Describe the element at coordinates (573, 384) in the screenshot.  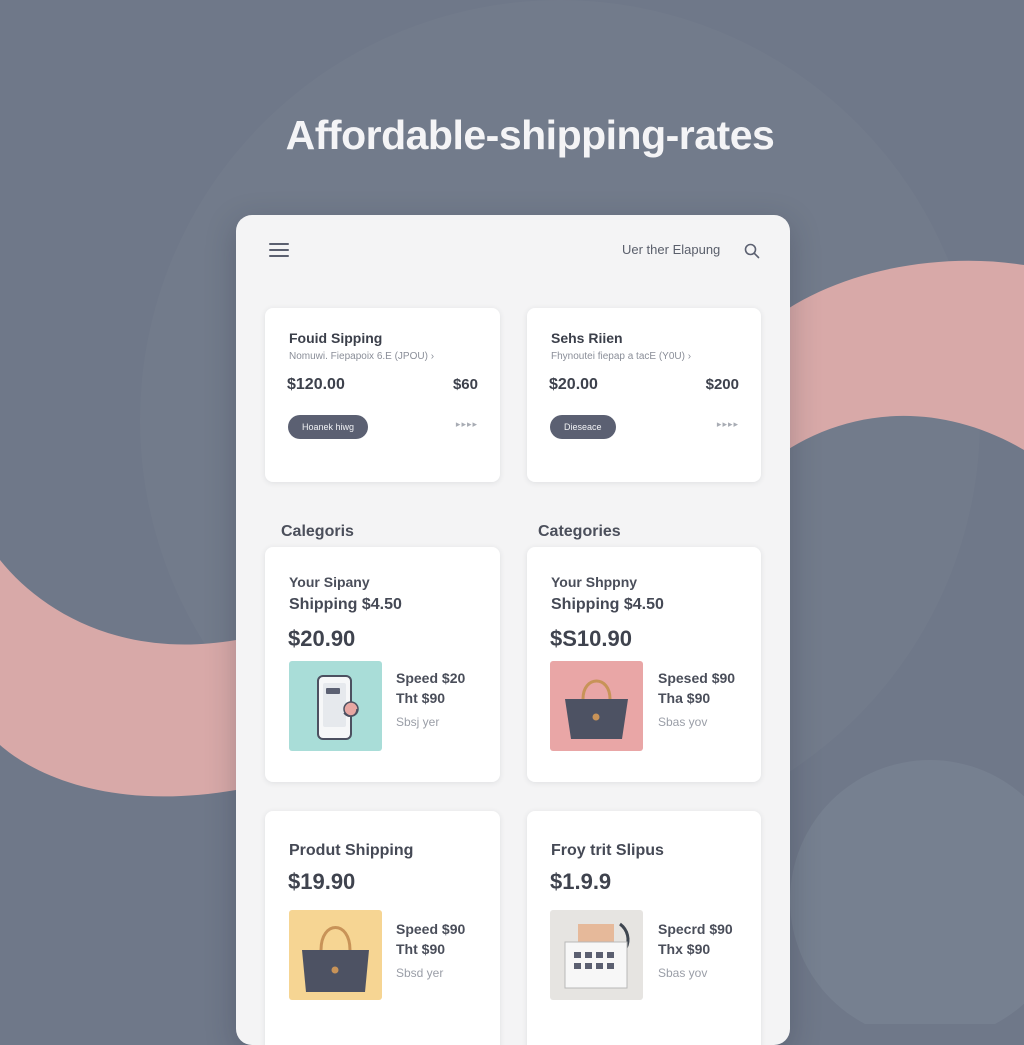
I see `shipping-card-price: $20.00` at that location.